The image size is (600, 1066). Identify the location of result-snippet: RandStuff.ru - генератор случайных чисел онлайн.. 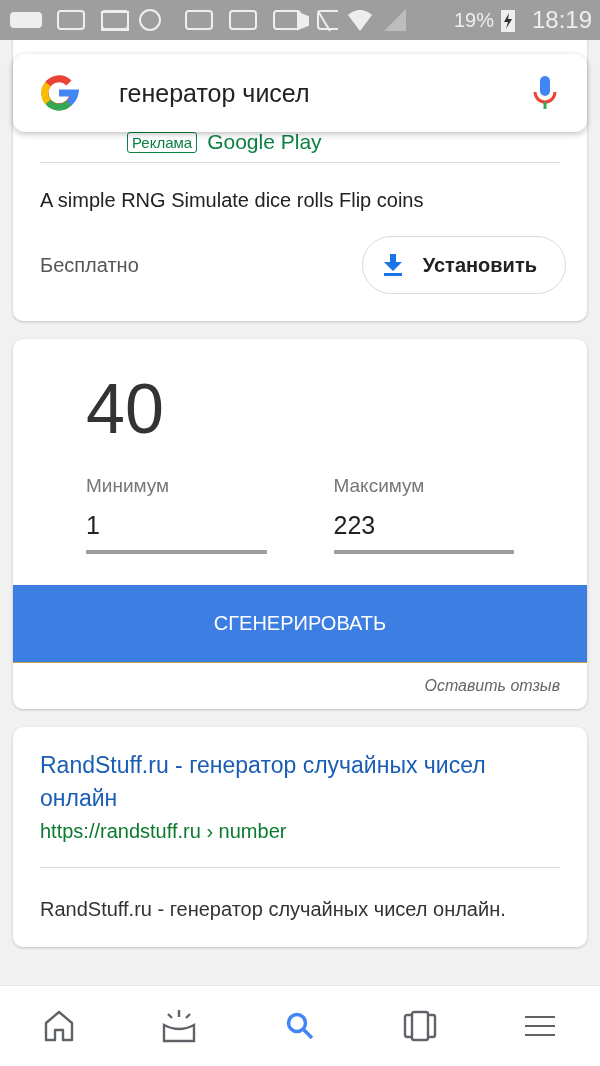
(273, 909).